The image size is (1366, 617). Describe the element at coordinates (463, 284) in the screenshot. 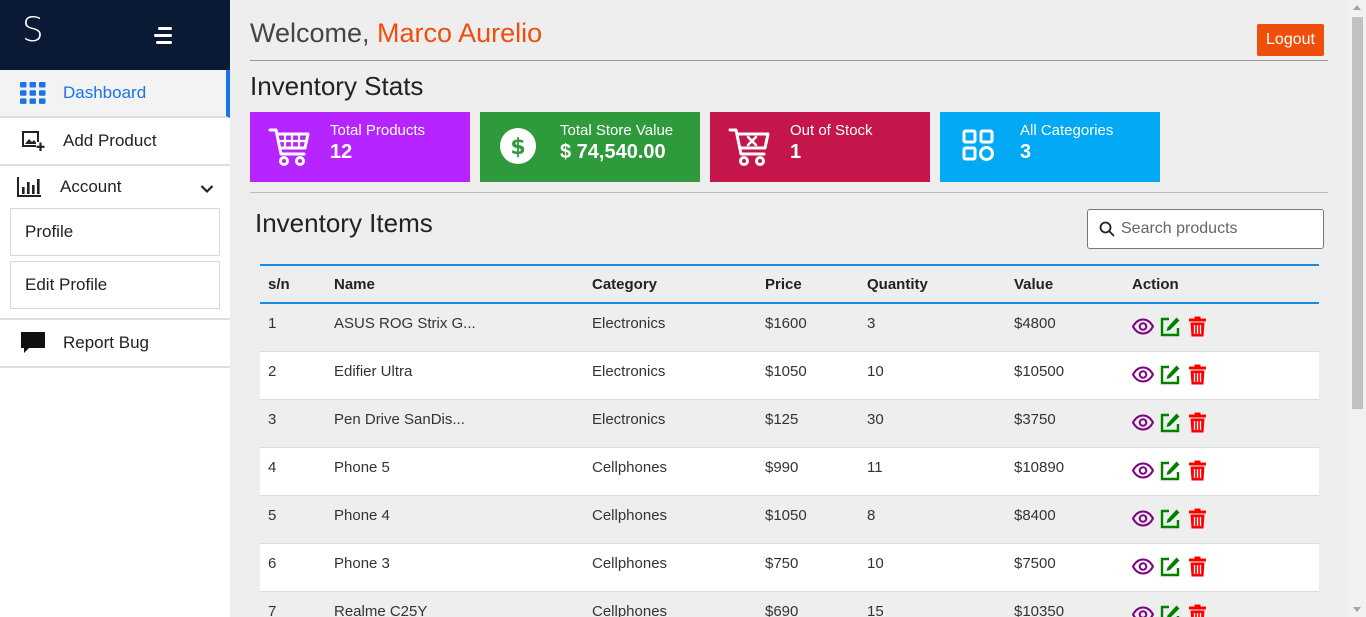

I see `column-header: Name` at that location.